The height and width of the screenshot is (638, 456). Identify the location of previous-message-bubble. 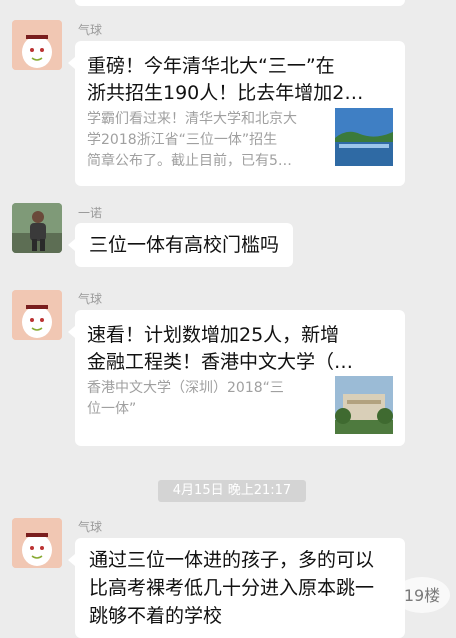
(240, 3).